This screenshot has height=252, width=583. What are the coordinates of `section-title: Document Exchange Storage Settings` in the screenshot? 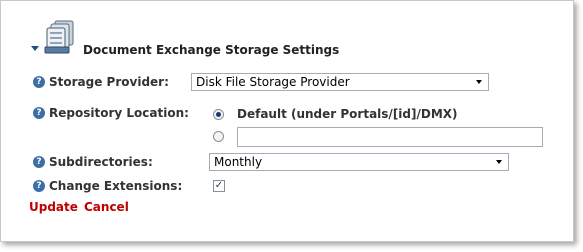 It's located at (211, 50).